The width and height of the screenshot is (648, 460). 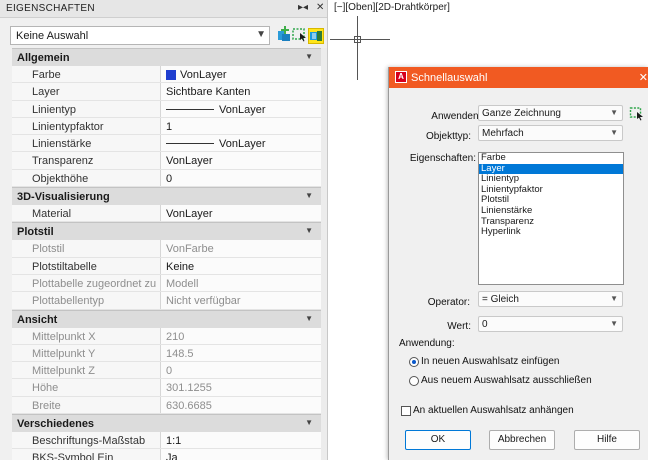 I want to click on property-name: Material, so click(x=52, y=214).